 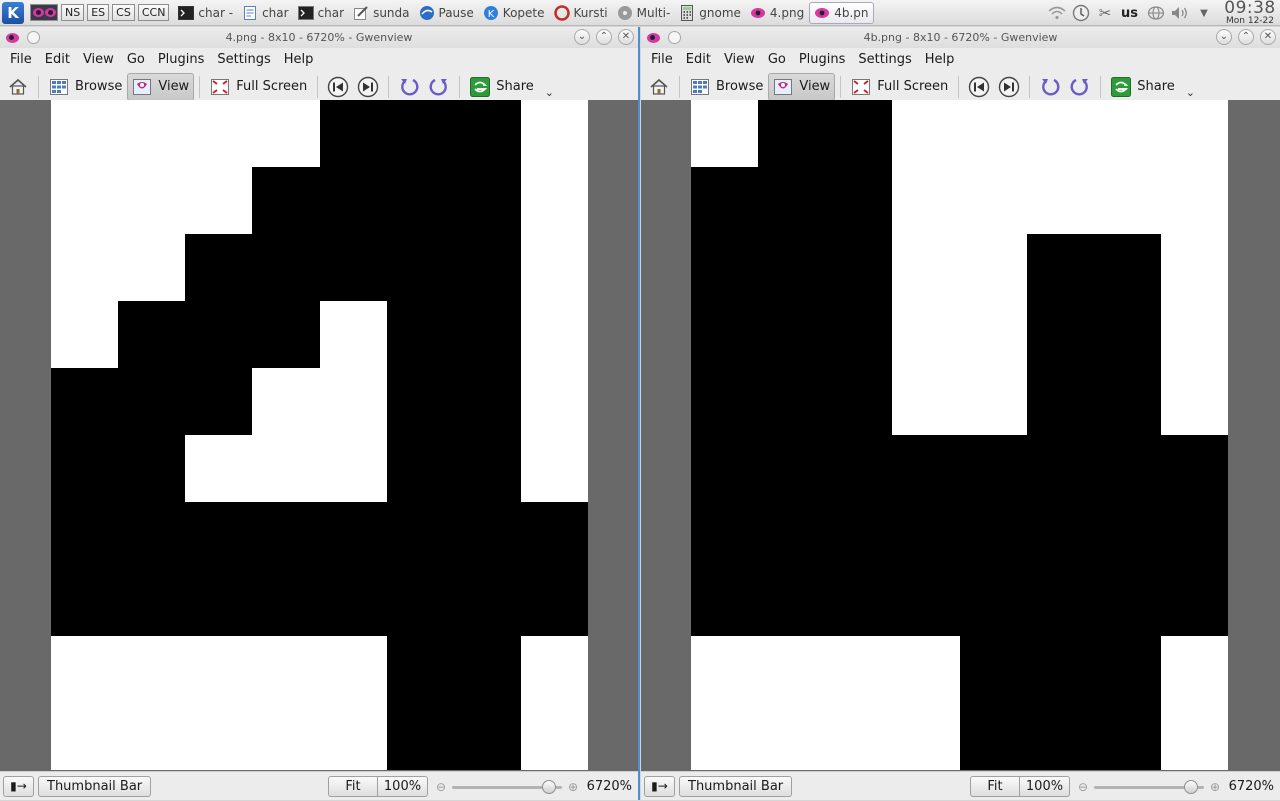 I want to click on pager-desktop-ccn: CCN, so click(x=153, y=12).